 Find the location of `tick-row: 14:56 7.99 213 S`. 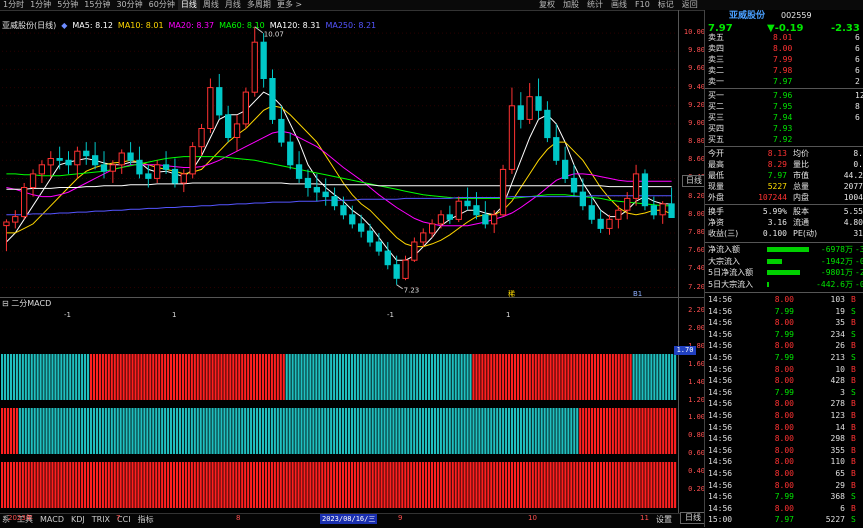

tick-row: 14:56 7.99 213 S is located at coordinates (784, 357).